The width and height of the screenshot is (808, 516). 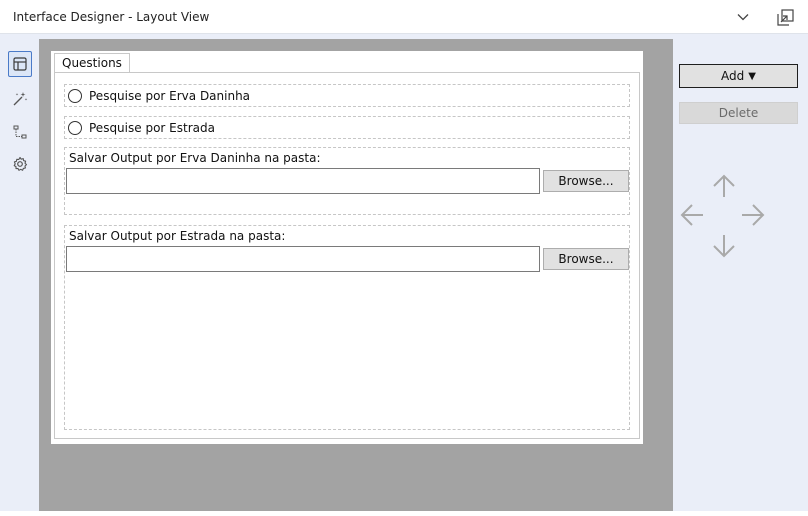 I want to click on road-folder-input, so click(x=303, y=259).